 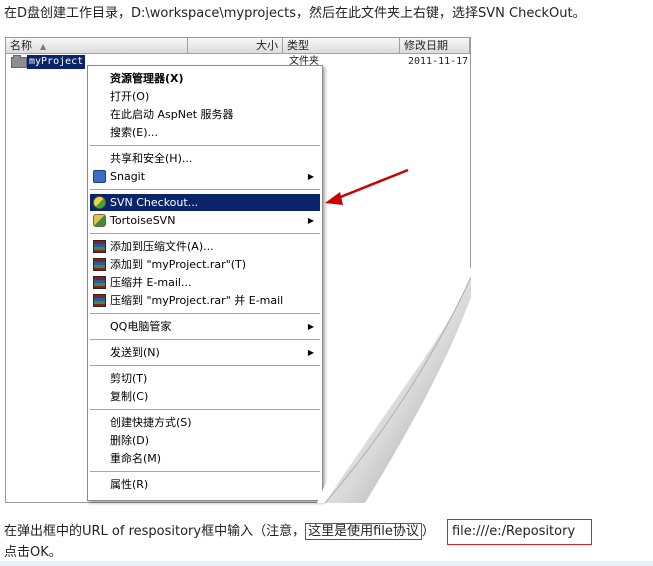 I want to click on menu-item-label: 添加到 "myProject.rar"(T), so click(x=178, y=264).